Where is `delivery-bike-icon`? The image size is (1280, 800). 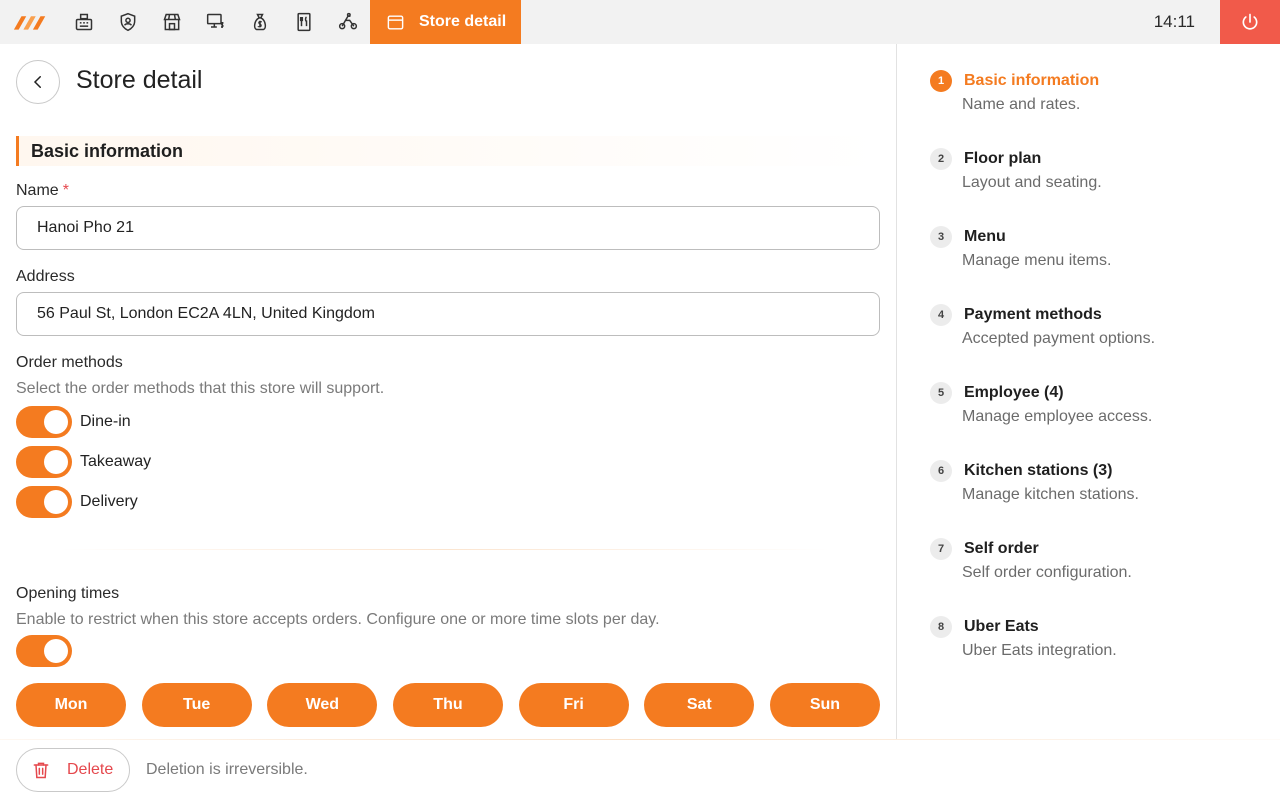 delivery-bike-icon is located at coordinates (348, 21).